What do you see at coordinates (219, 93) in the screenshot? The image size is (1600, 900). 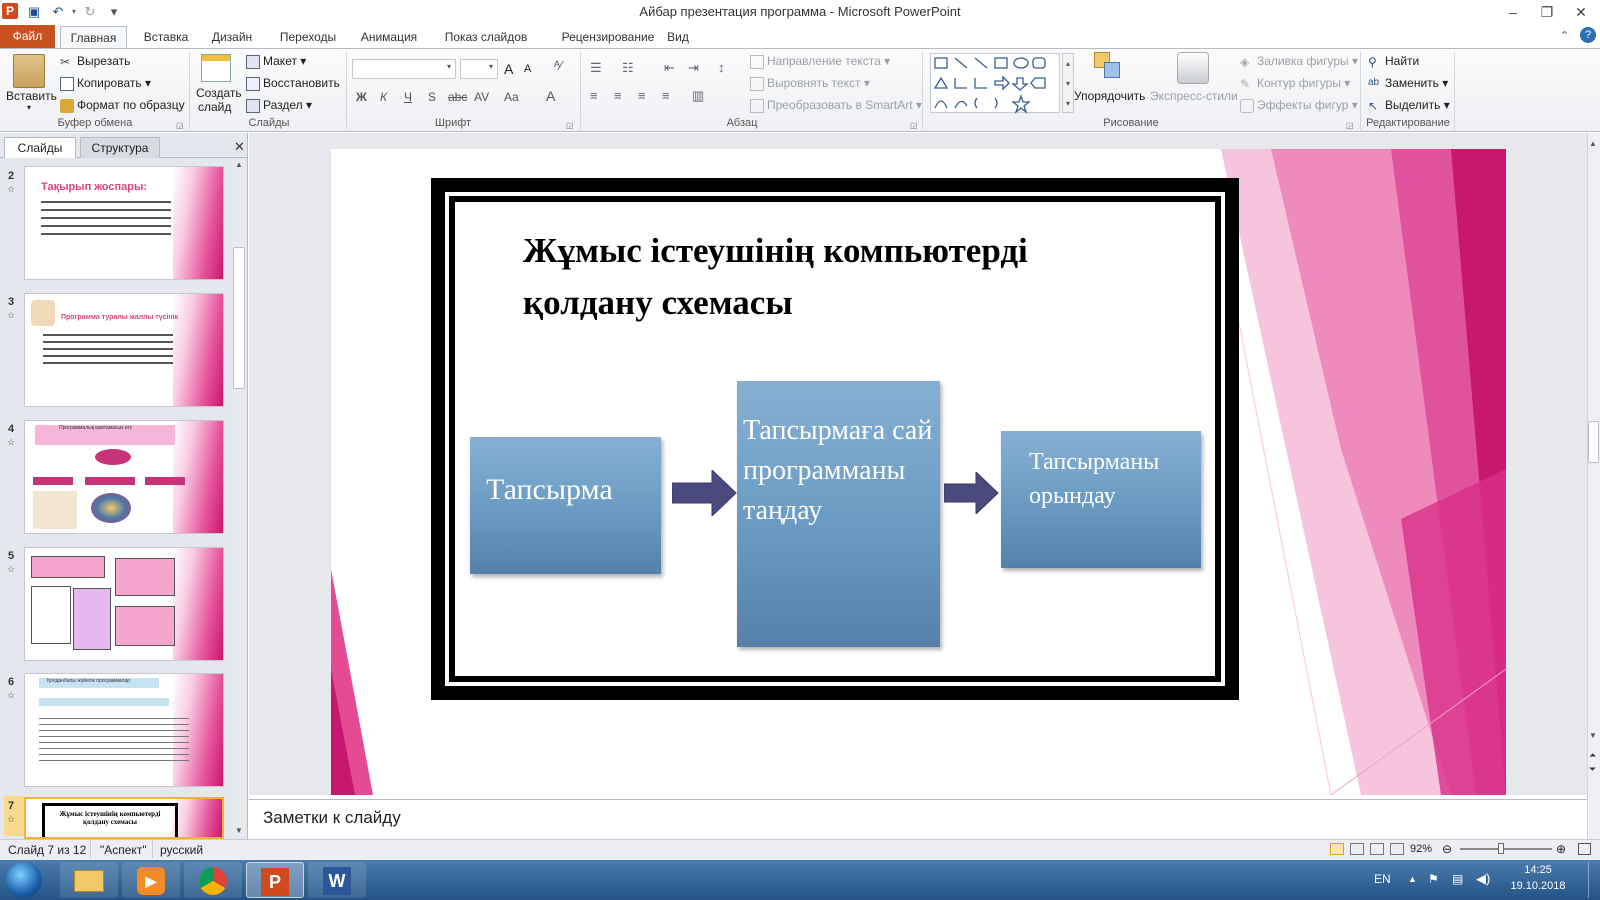 I see `new-slide-label-1: Создать` at bounding box center [219, 93].